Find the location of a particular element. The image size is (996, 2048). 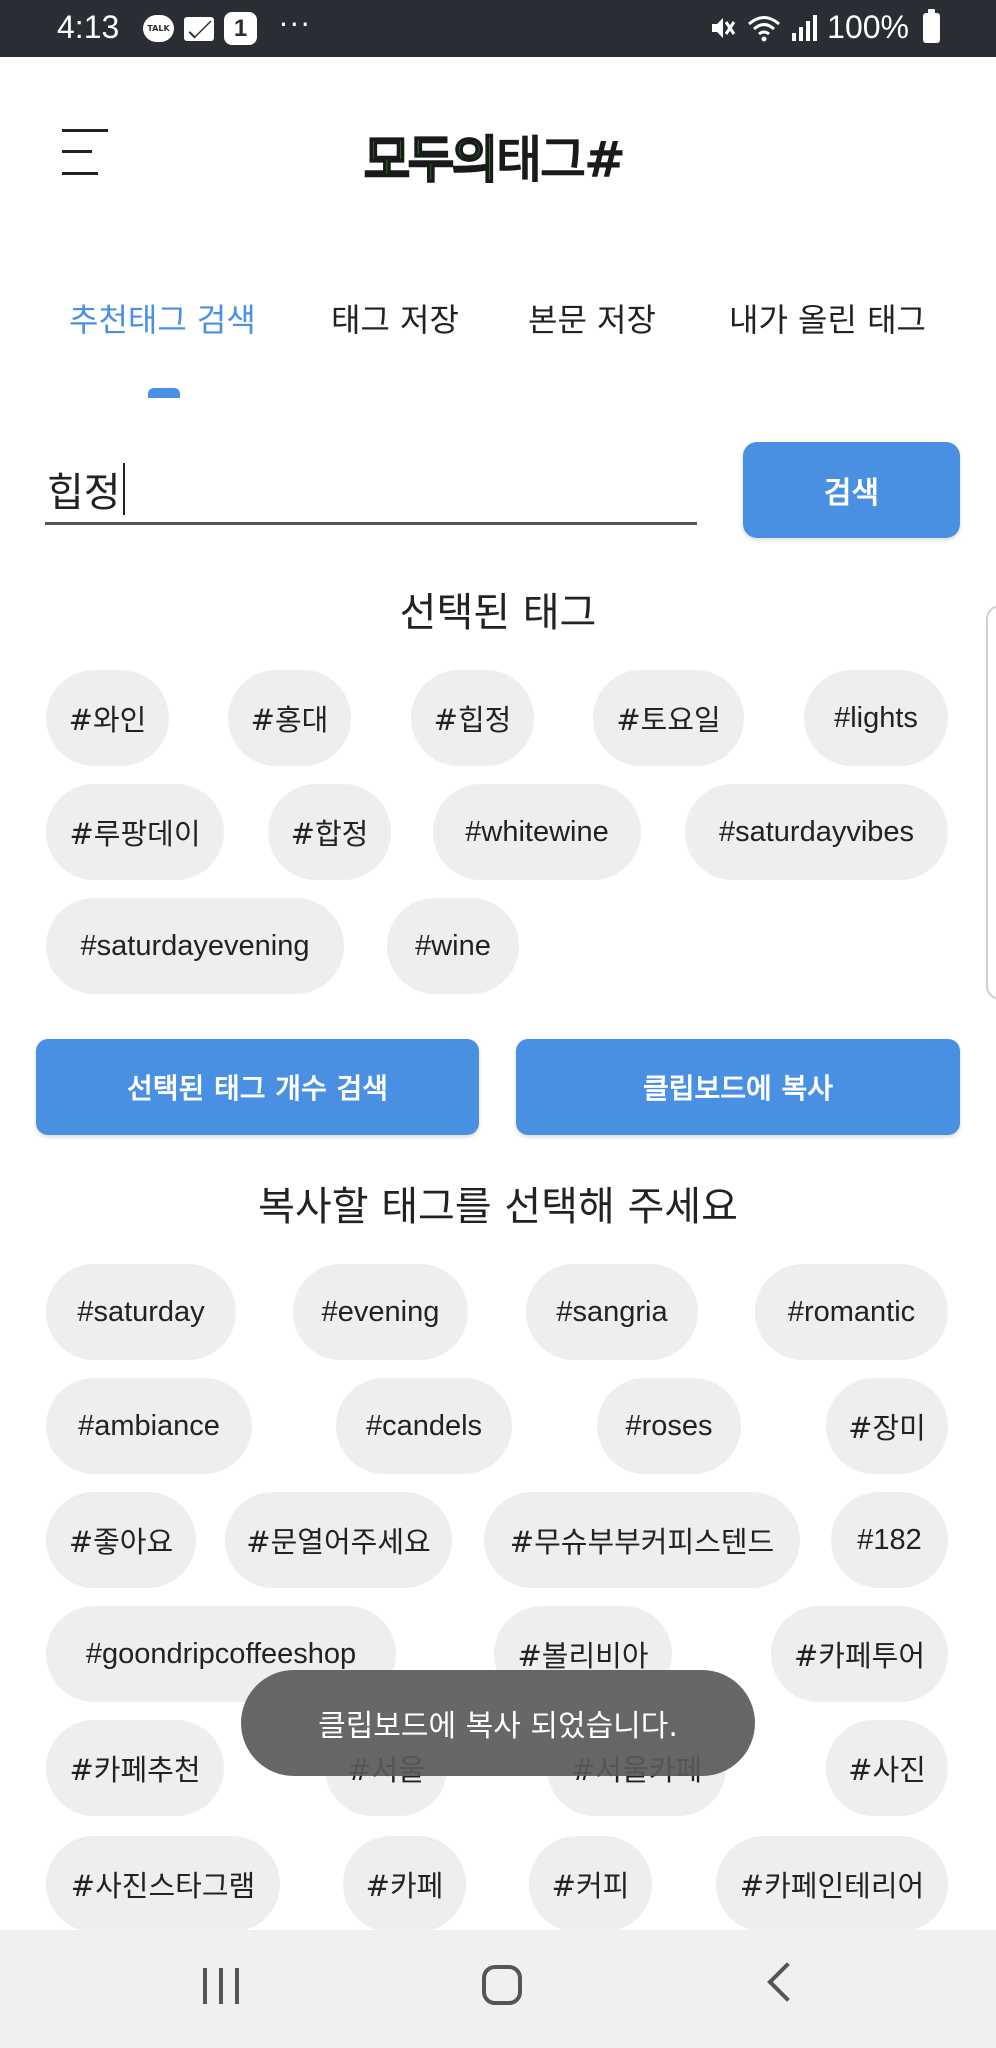

notification-count-badge: 1 is located at coordinates (240, 28).